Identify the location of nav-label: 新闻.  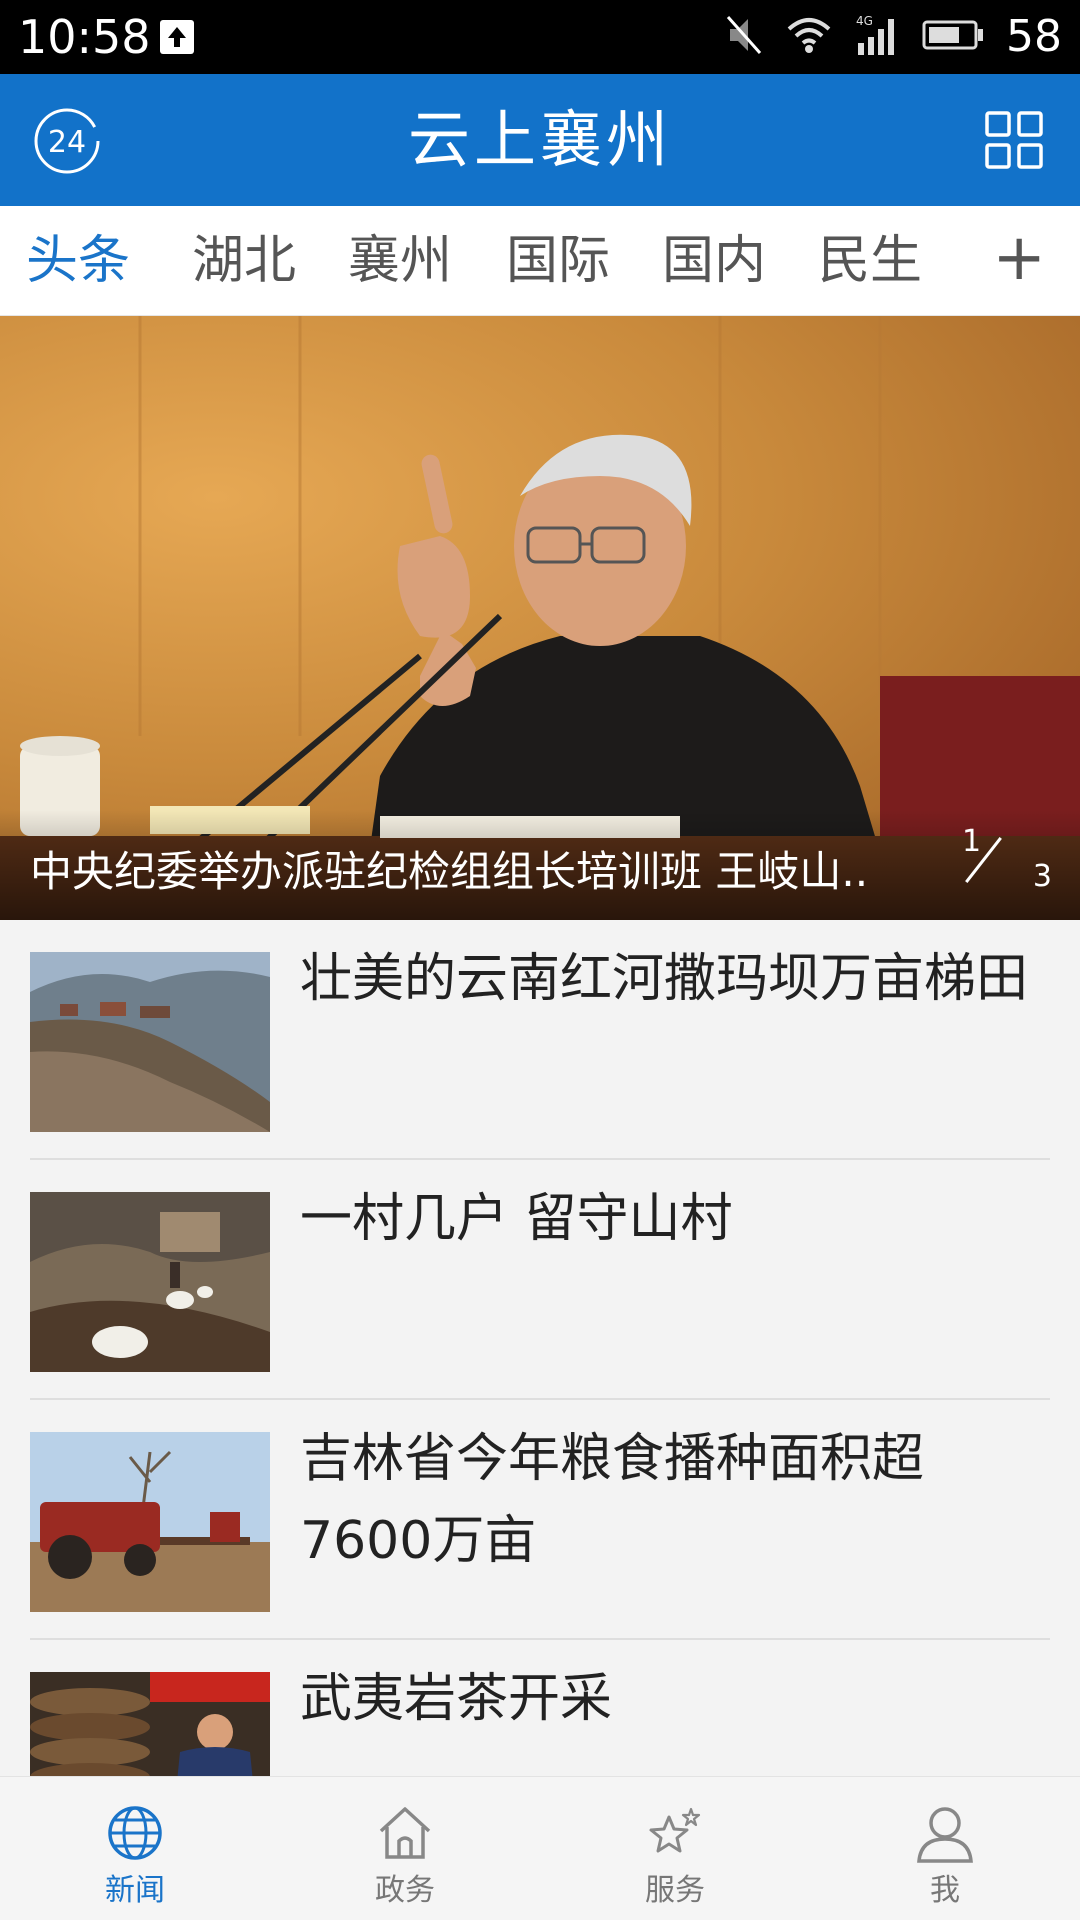
(135, 1890).